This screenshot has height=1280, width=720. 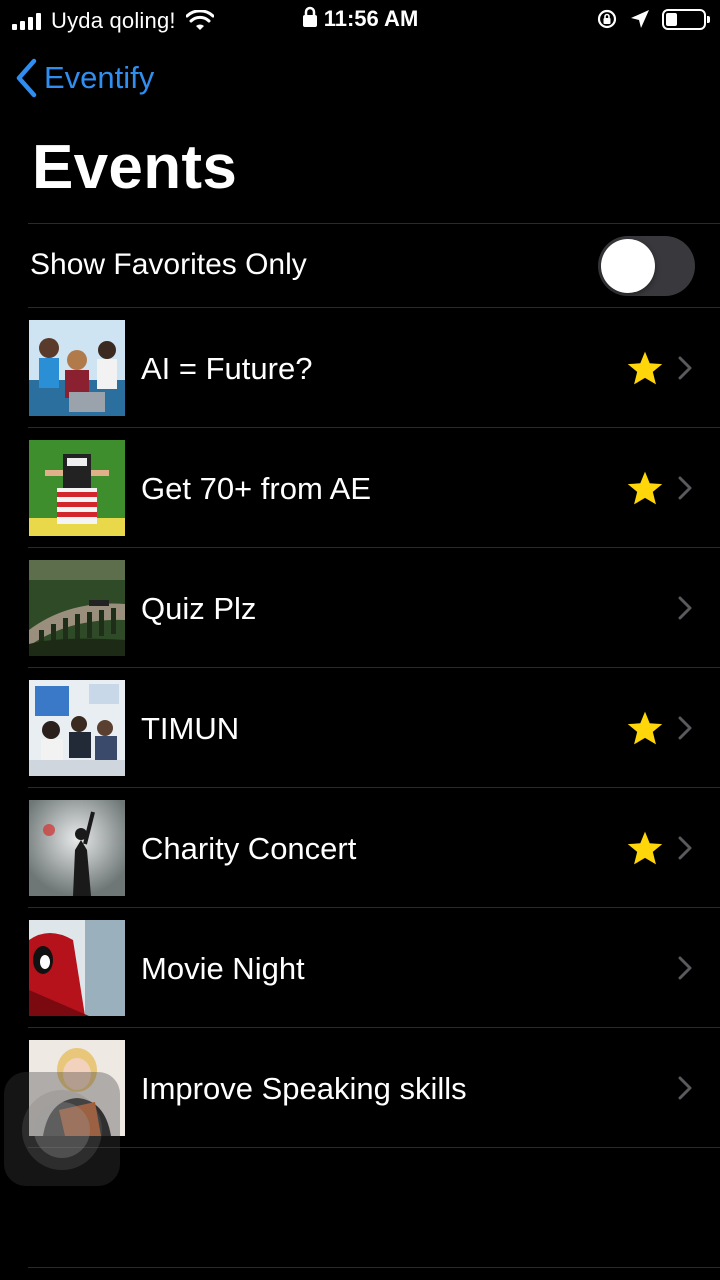 What do you see at coordinates (686, 19) in the screenshot?
I see `battery-icon` at bounding box center [686, 19].